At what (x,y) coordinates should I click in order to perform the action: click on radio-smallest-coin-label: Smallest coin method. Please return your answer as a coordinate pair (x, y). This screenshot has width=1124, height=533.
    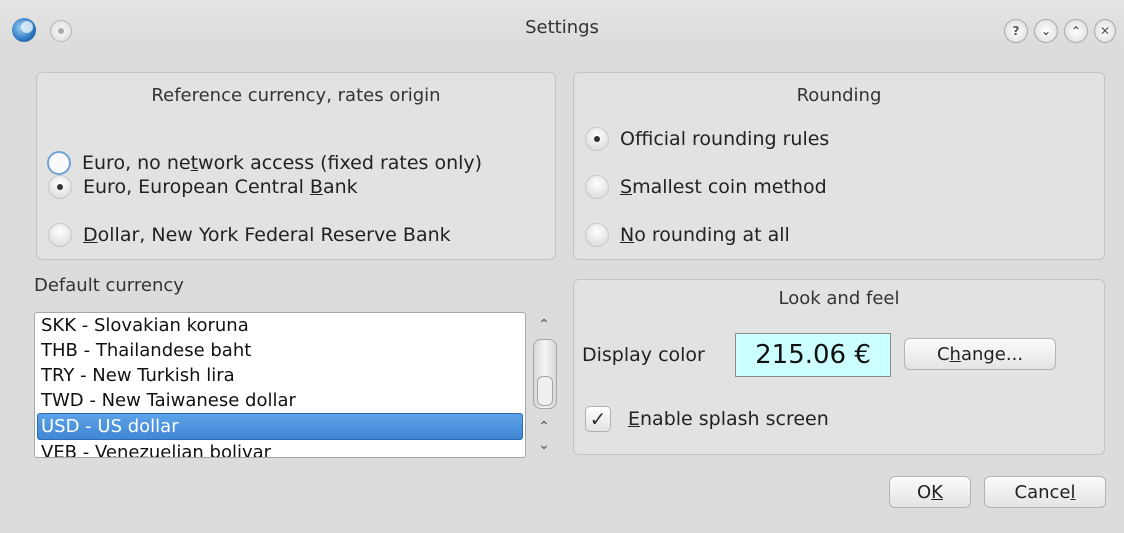
    Looking at the image, I should click on (723, 187).